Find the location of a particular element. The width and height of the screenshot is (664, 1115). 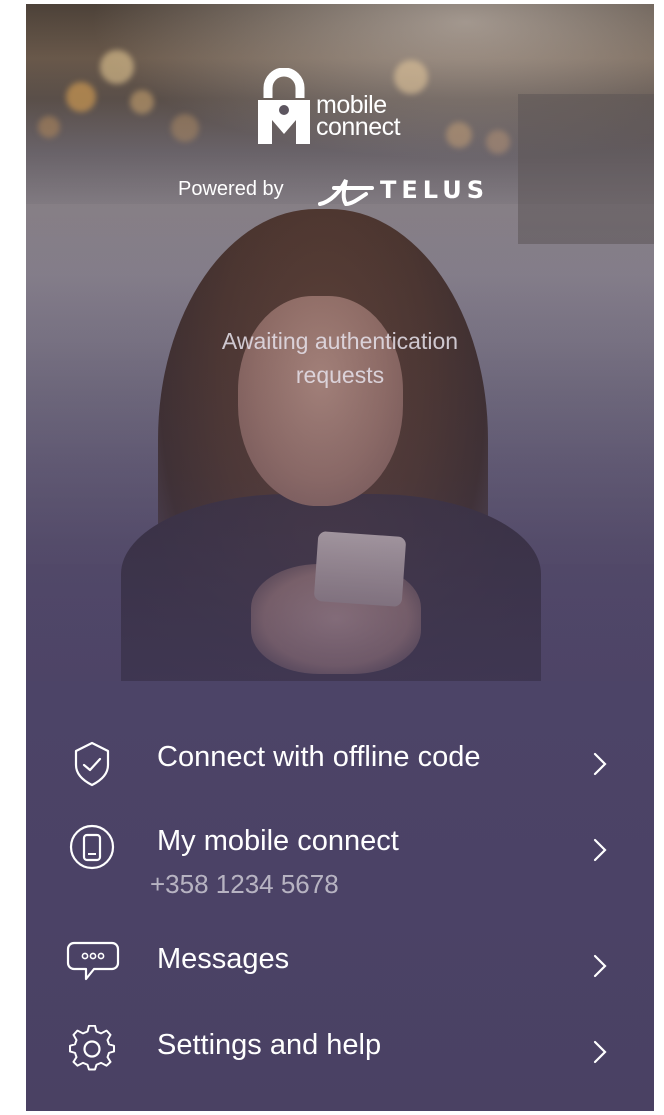

menu-item-settings-help: Settings and help is located at coordinates (340, 1049).